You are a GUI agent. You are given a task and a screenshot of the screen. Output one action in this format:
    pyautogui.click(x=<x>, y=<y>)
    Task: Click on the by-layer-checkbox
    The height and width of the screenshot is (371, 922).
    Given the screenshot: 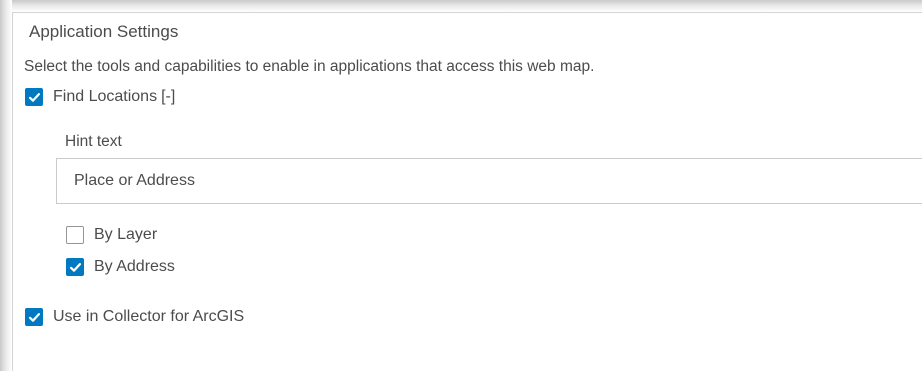 What is the action you would take?
    pyautogui.click(x=75, y=235)
    